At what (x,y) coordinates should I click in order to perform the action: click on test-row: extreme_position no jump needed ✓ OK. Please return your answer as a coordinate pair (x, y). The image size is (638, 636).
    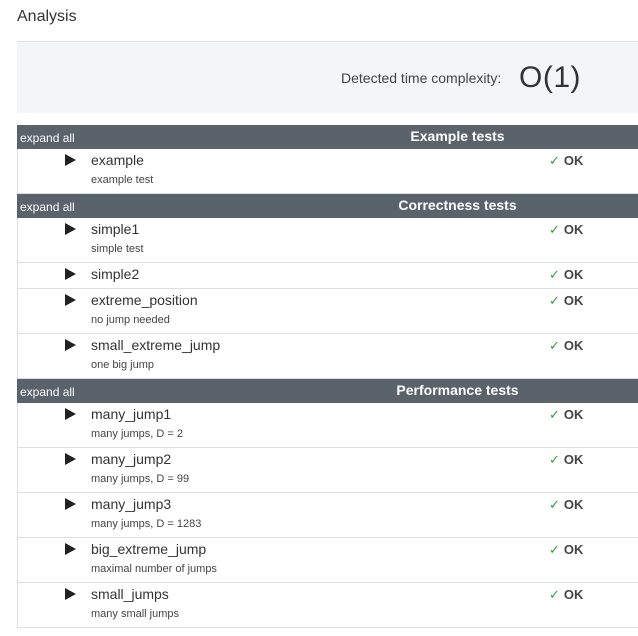
    Looking at the image, I should click on (327, 311).